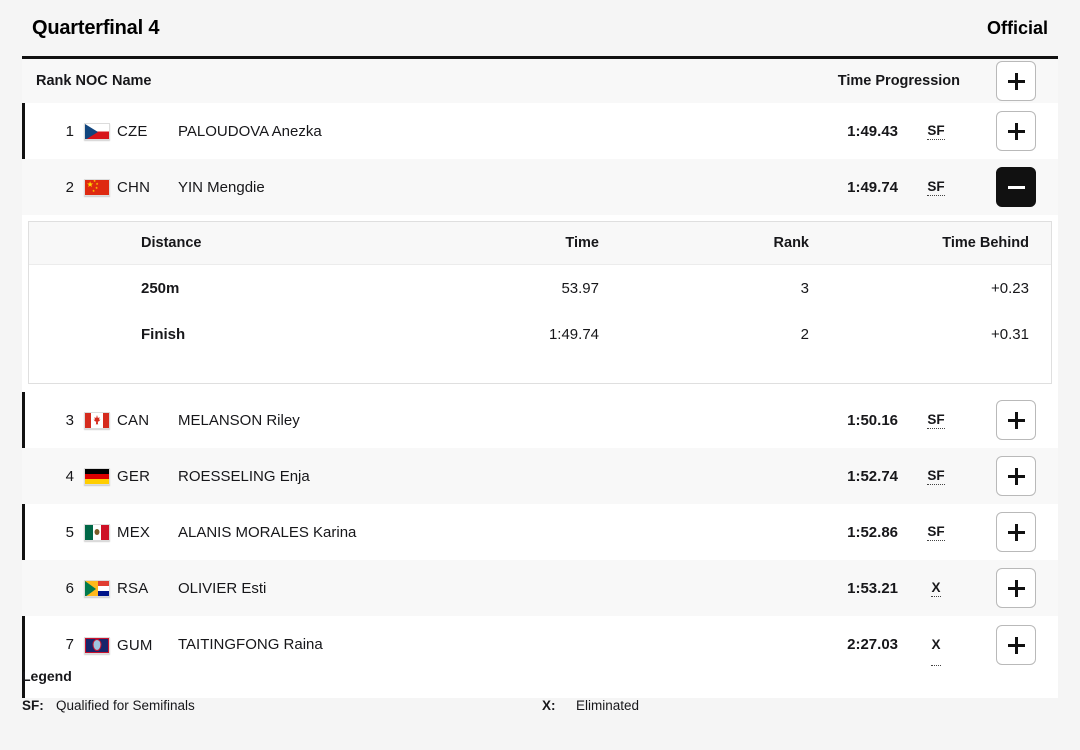 The height and width of the screenshot is (750, 1080). I want to click on split-rank: 2, so click(804, 334).